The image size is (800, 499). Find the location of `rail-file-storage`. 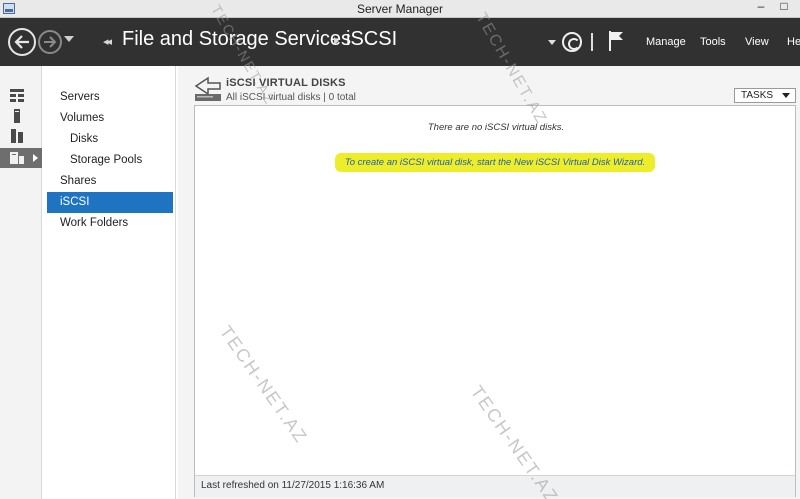

rail-file-storage is located at coordinates (21, 158).